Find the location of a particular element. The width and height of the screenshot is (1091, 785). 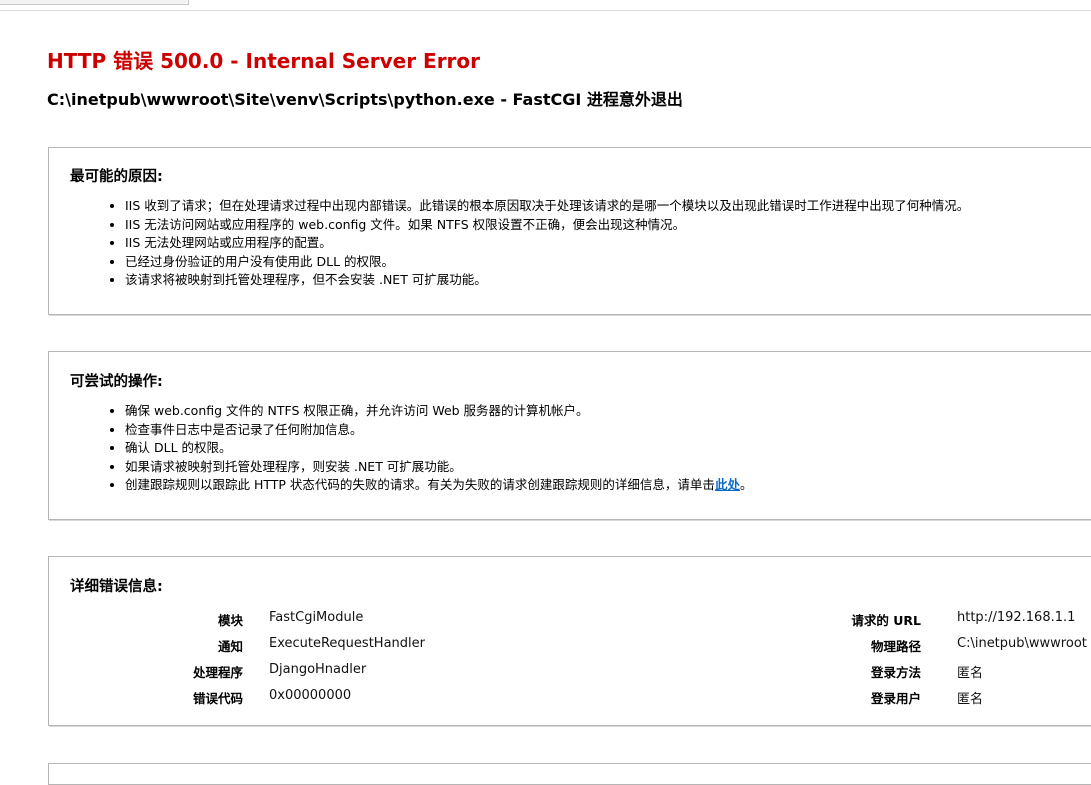

module-label: 模块 is located at coordinates (230, 620).